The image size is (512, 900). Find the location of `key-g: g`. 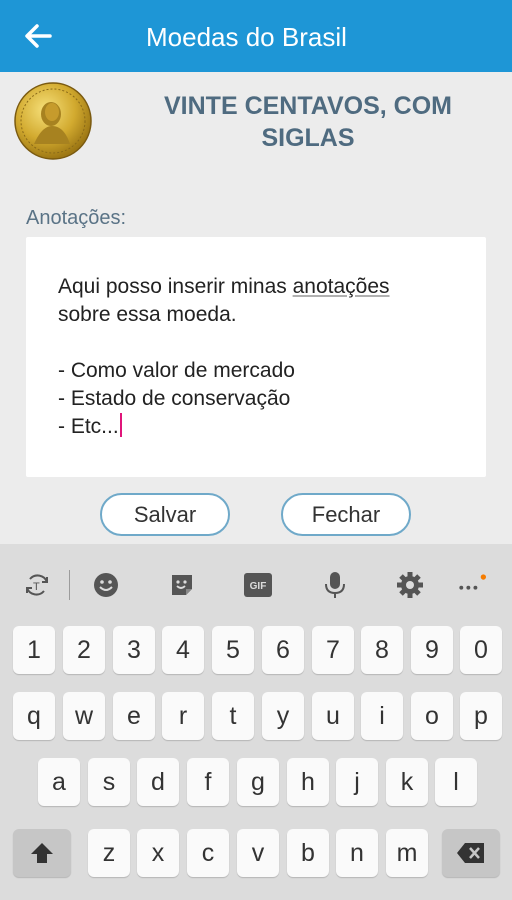

key-g: g is located at coordinates (258, 782).